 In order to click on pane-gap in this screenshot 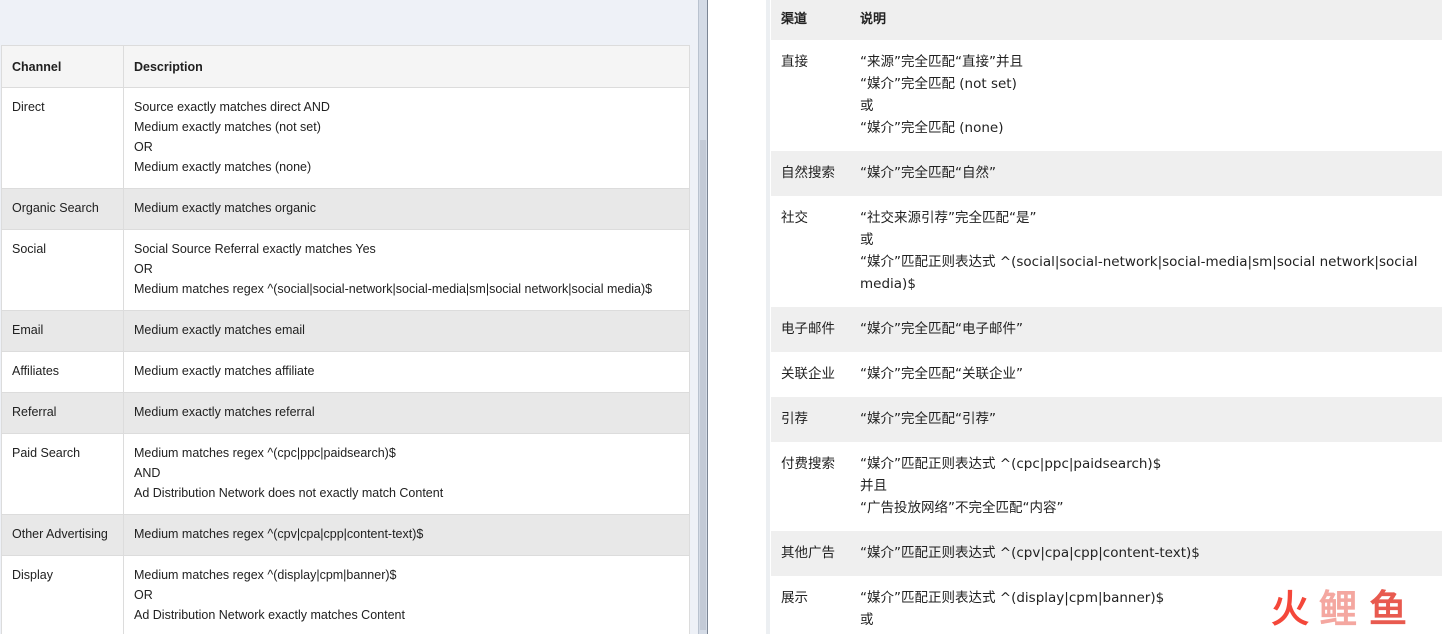, I will do `click(739, 317)`.